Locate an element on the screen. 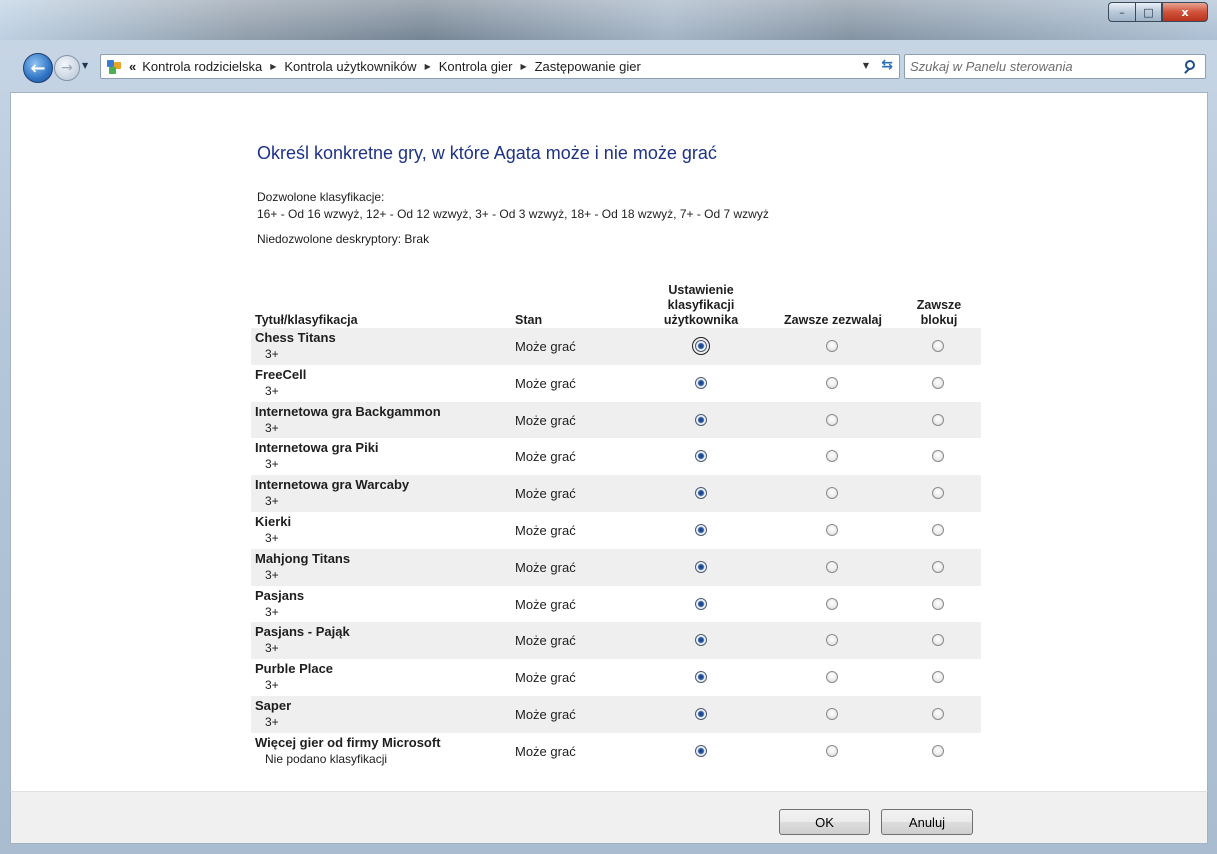 The image size is (1217, 854). allowed-ratings-label: Dozwolone klasyfikacje: is located at coordinates (321, 197).